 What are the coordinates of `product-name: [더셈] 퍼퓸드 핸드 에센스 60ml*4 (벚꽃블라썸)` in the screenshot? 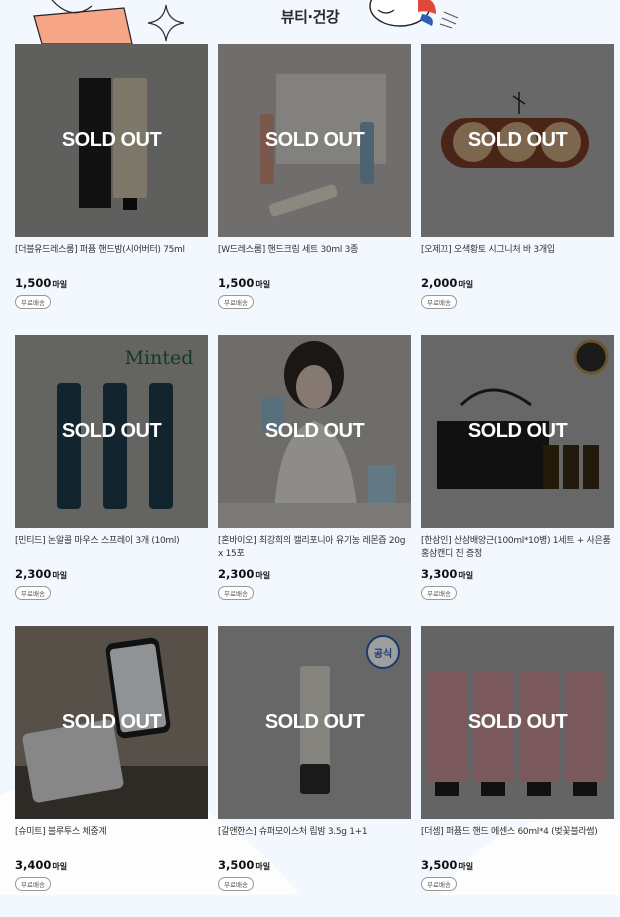 It's located at (517, 841).